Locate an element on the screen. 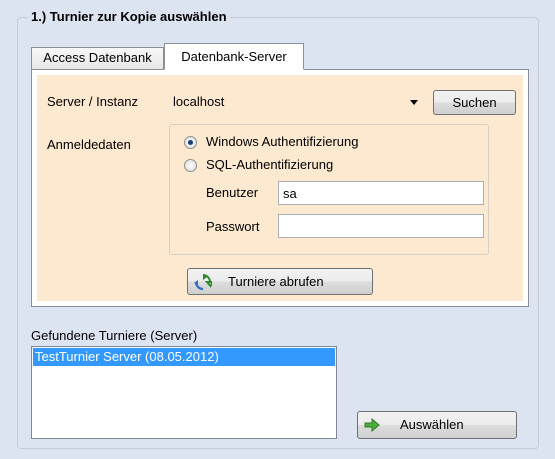 The height and width of the screenshot is (459, 555). windows-auth-radio is located at coordinates (190, 142).